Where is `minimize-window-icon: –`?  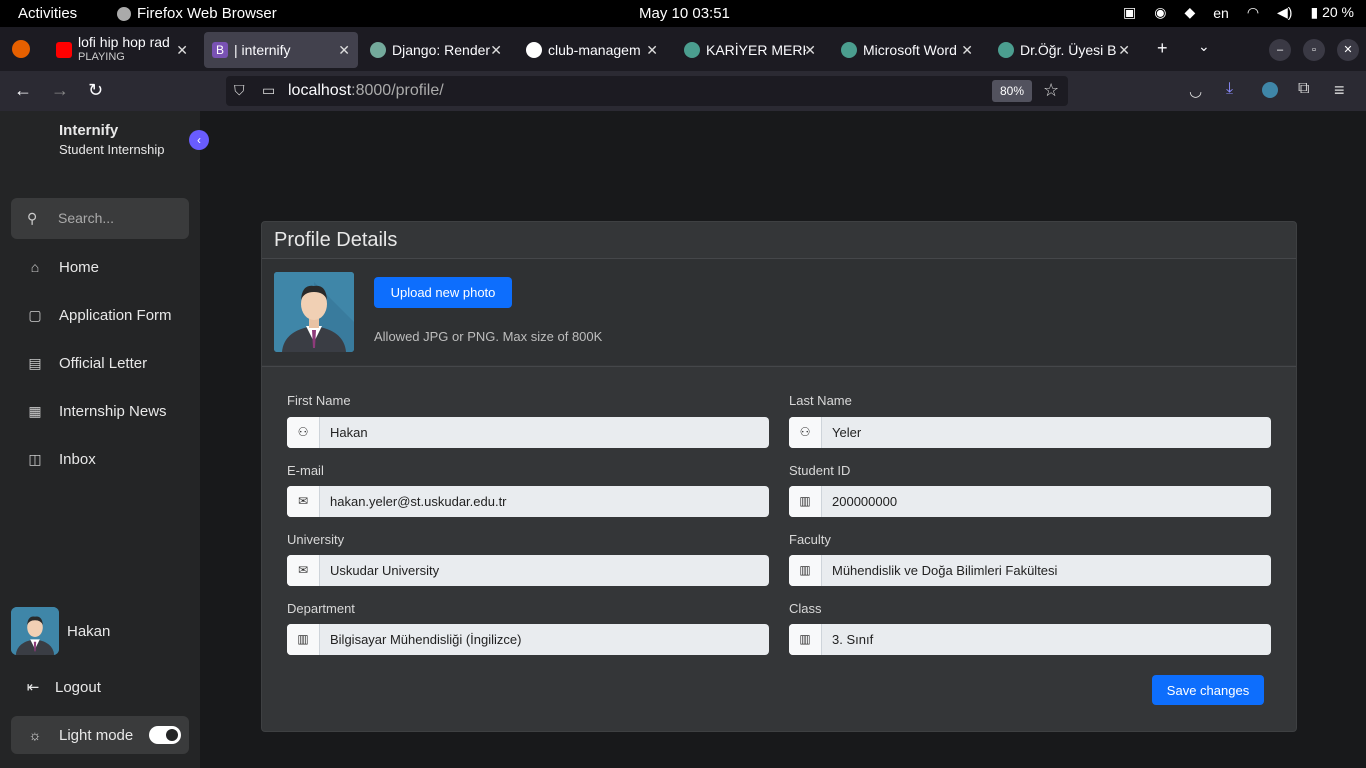 minimize-window-icon: – is located at coordinates (1280, 50).